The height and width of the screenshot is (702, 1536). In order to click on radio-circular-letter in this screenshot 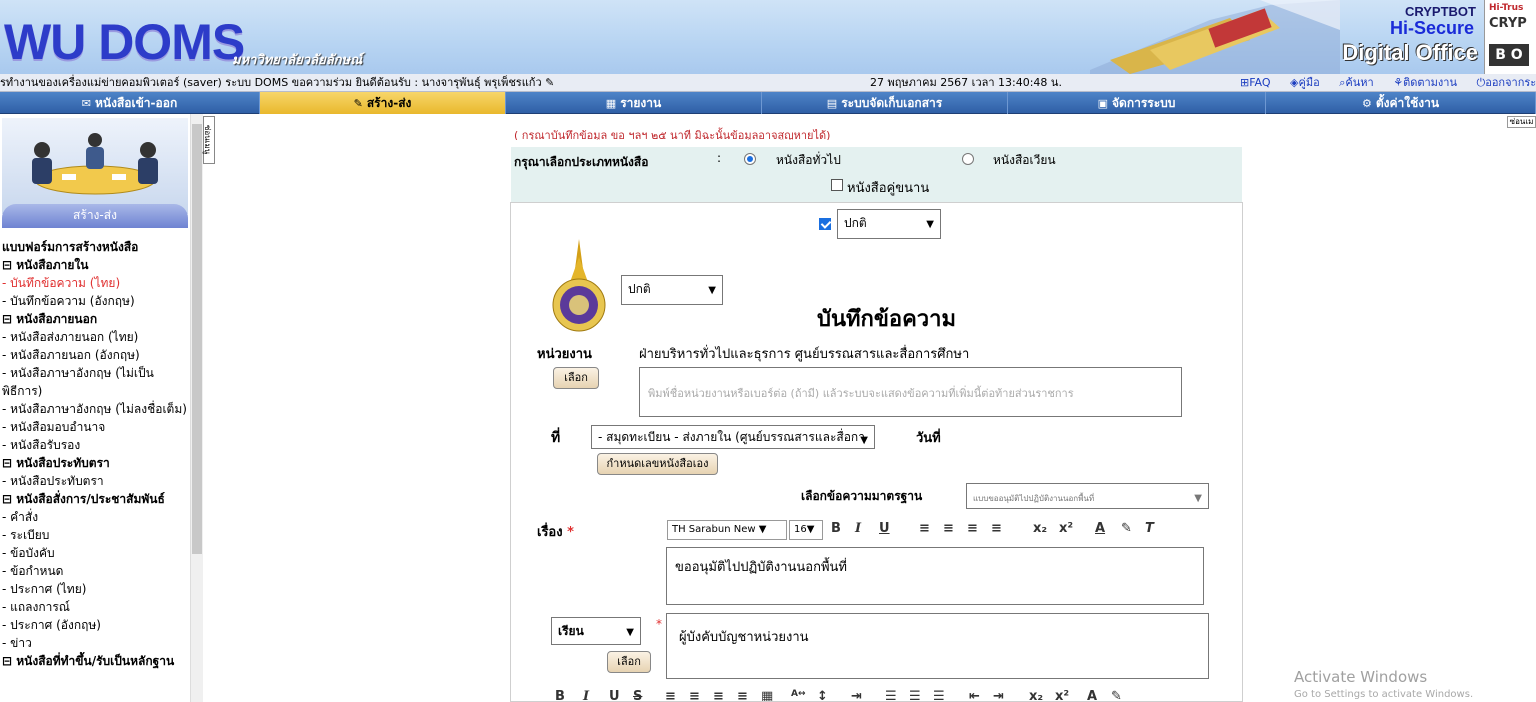, I will do `click(968, 159)`.